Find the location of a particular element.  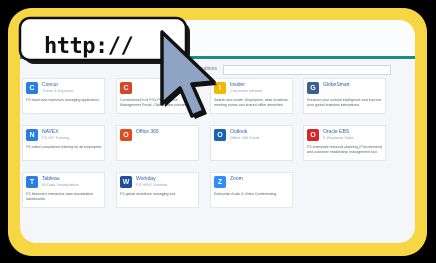

app-subtitle: Office 365 Email is located at coordinates (245, 137).